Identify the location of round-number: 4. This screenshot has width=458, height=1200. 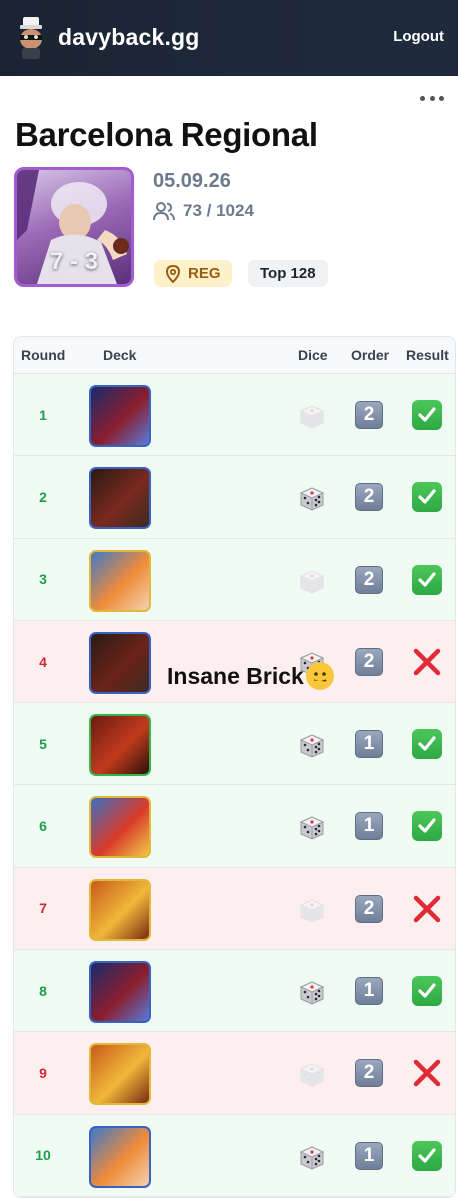
(43, 661).